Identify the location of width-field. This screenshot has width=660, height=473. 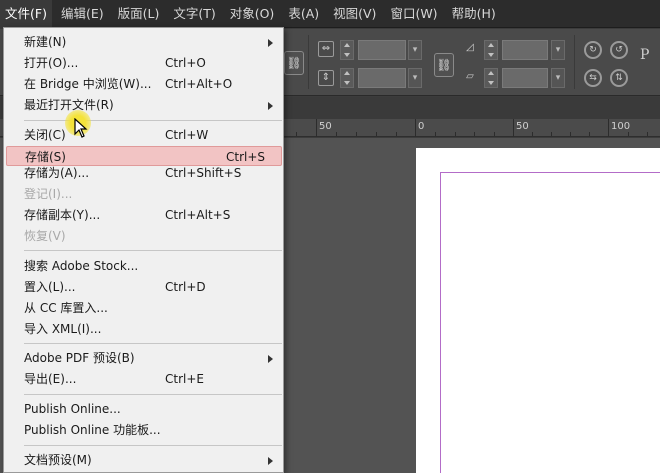
(382, 50).